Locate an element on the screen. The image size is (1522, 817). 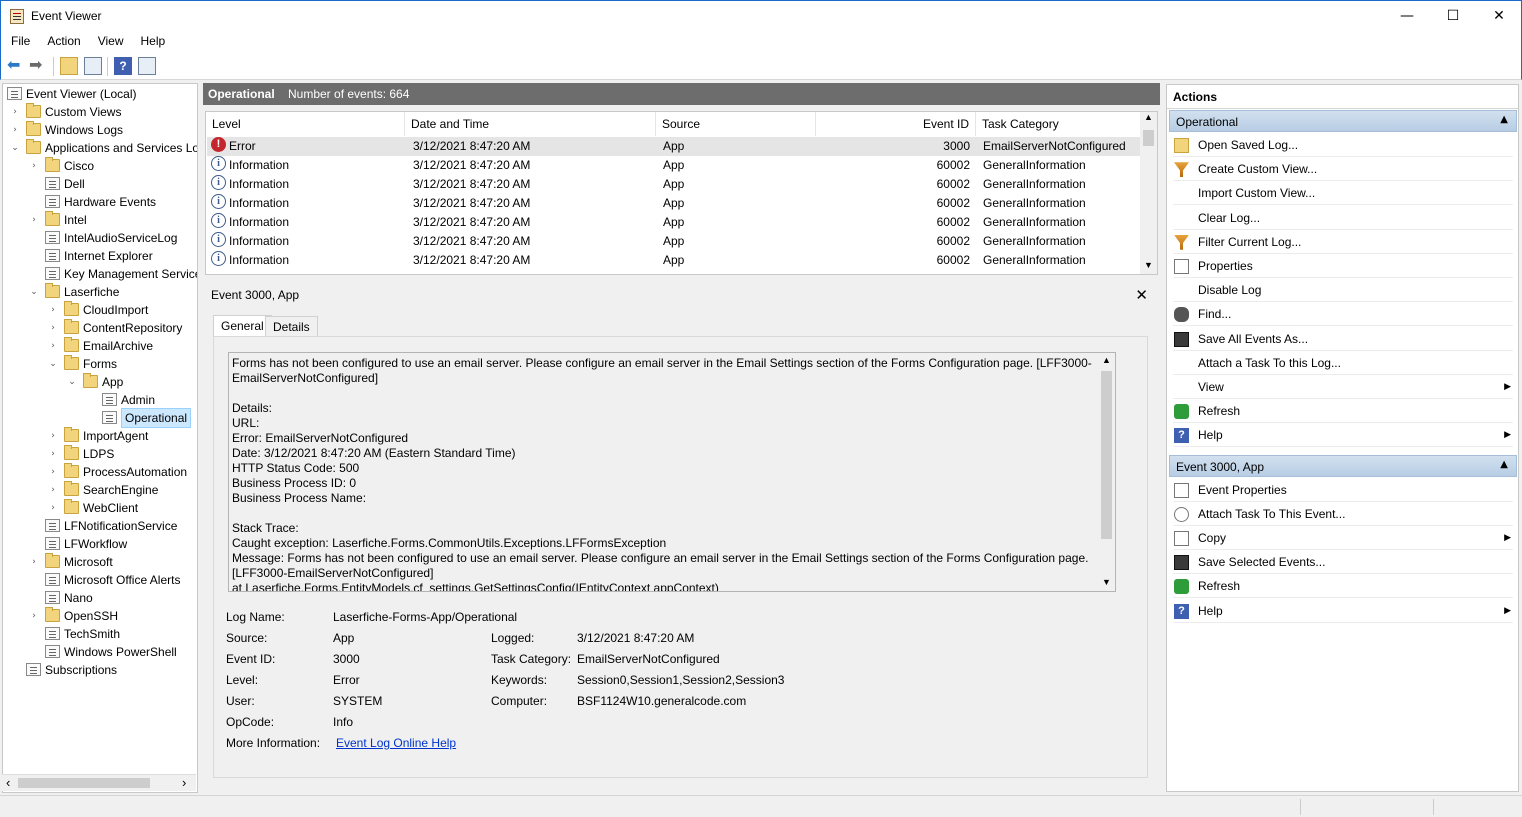
tree-item: › CloudImport is located at coordinates (100, 310).